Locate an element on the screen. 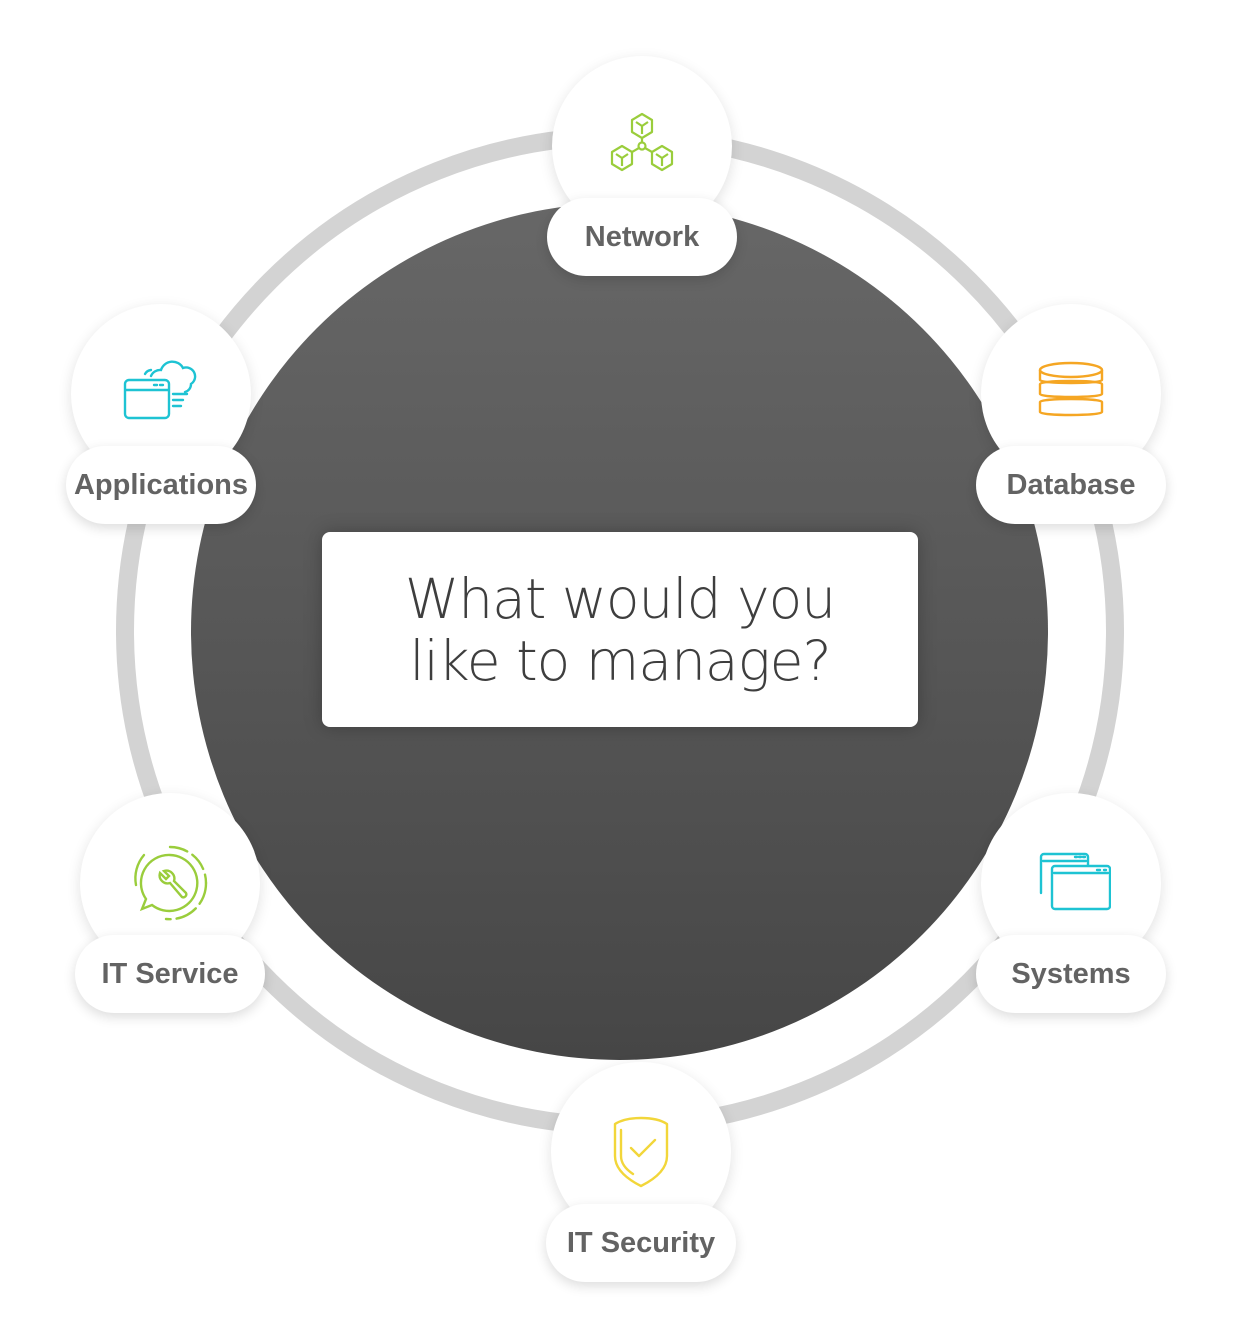  question-line-1: What would you is located at coordinates (620, 598).